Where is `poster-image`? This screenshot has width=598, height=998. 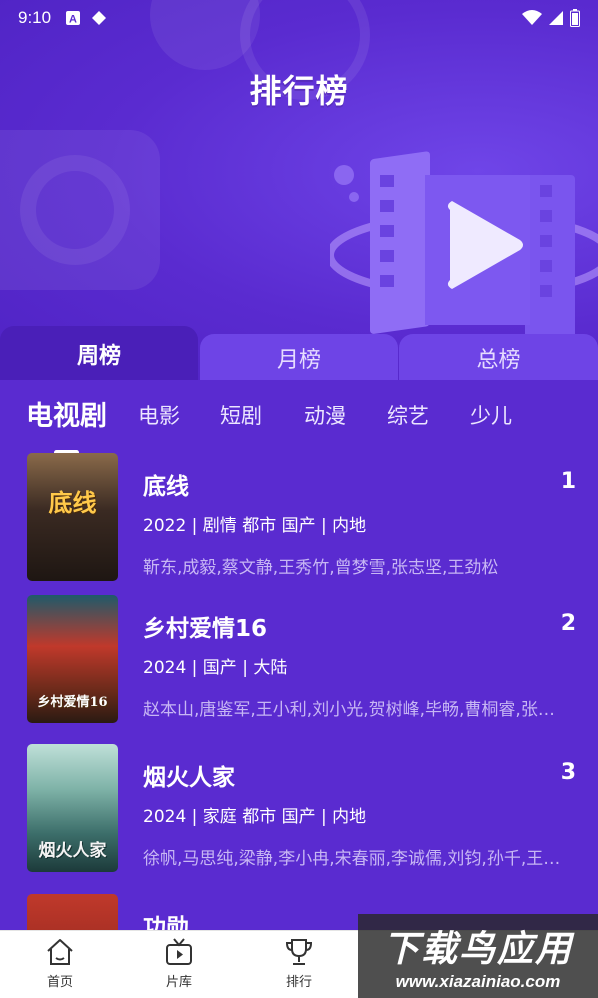
poster-image is located at coordinates (72, 912).